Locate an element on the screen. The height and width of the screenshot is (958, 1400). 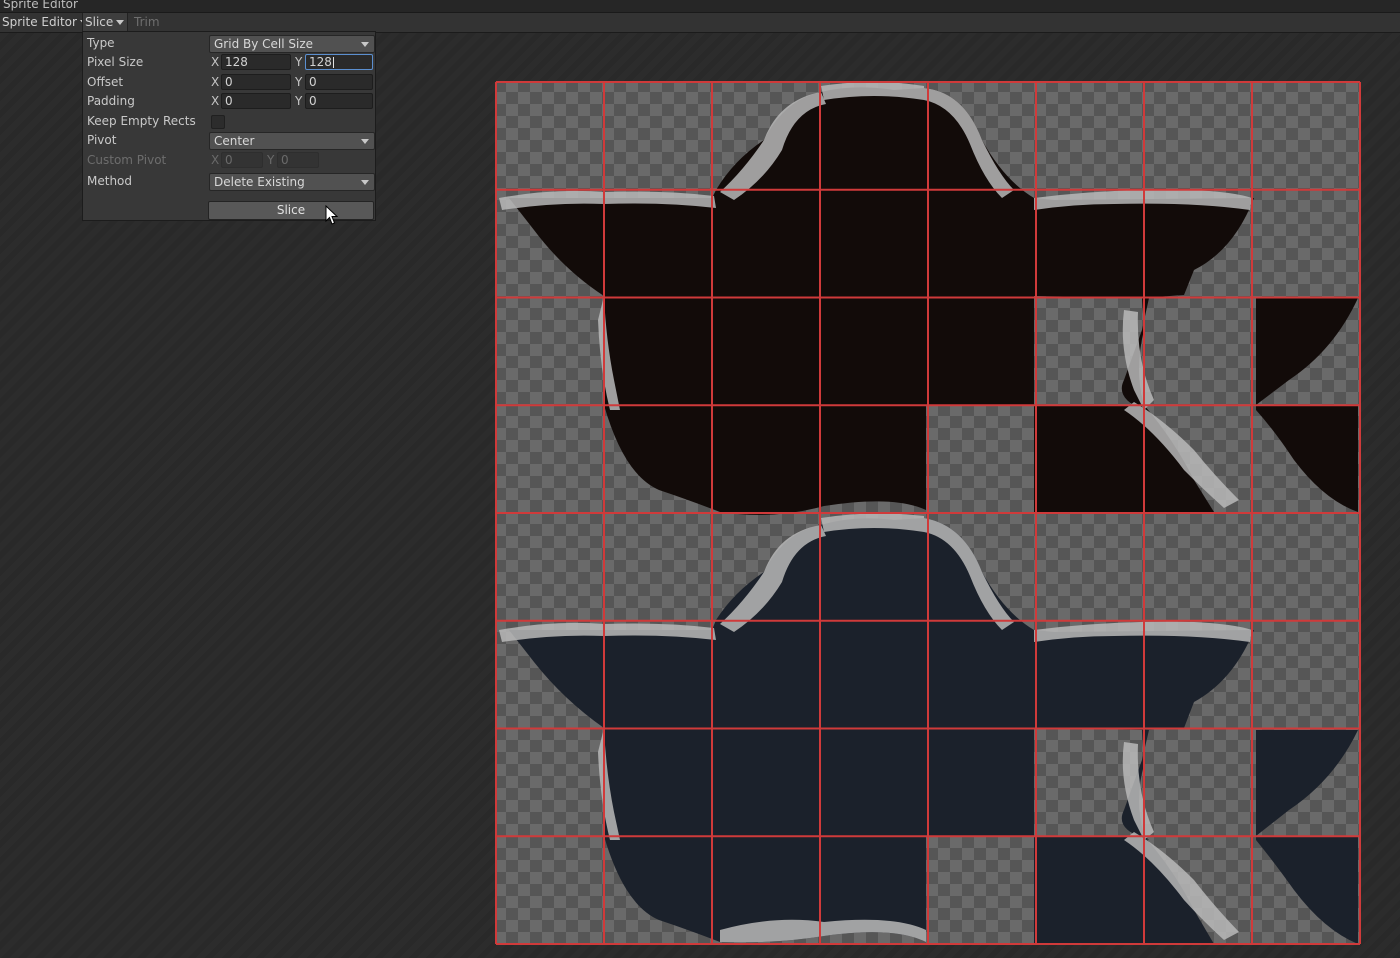
mode-dropdown: Sprite Editor is located at coordinates (45, 22).